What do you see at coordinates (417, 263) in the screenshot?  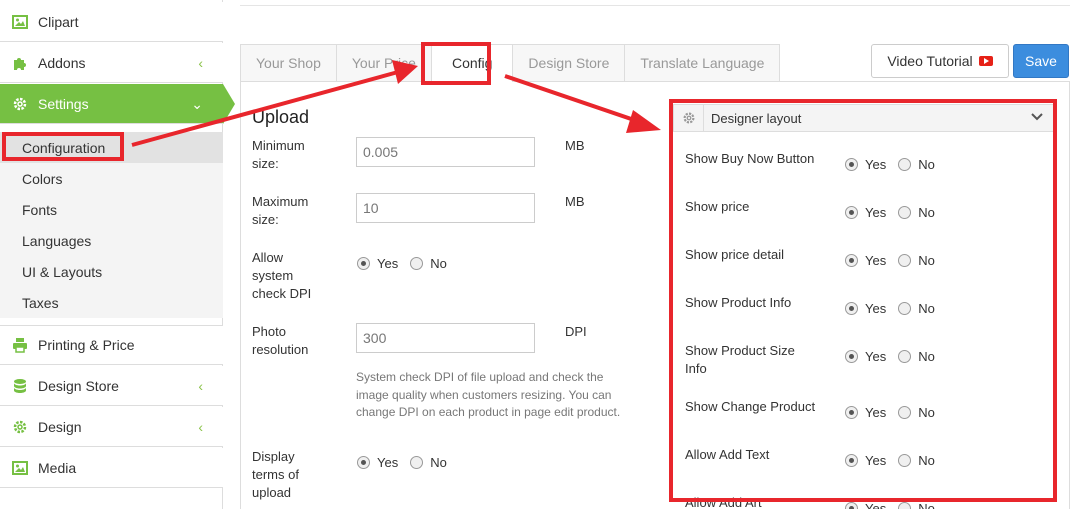 I see `check-dpi-no-radio` at bounding box center [417, 263].